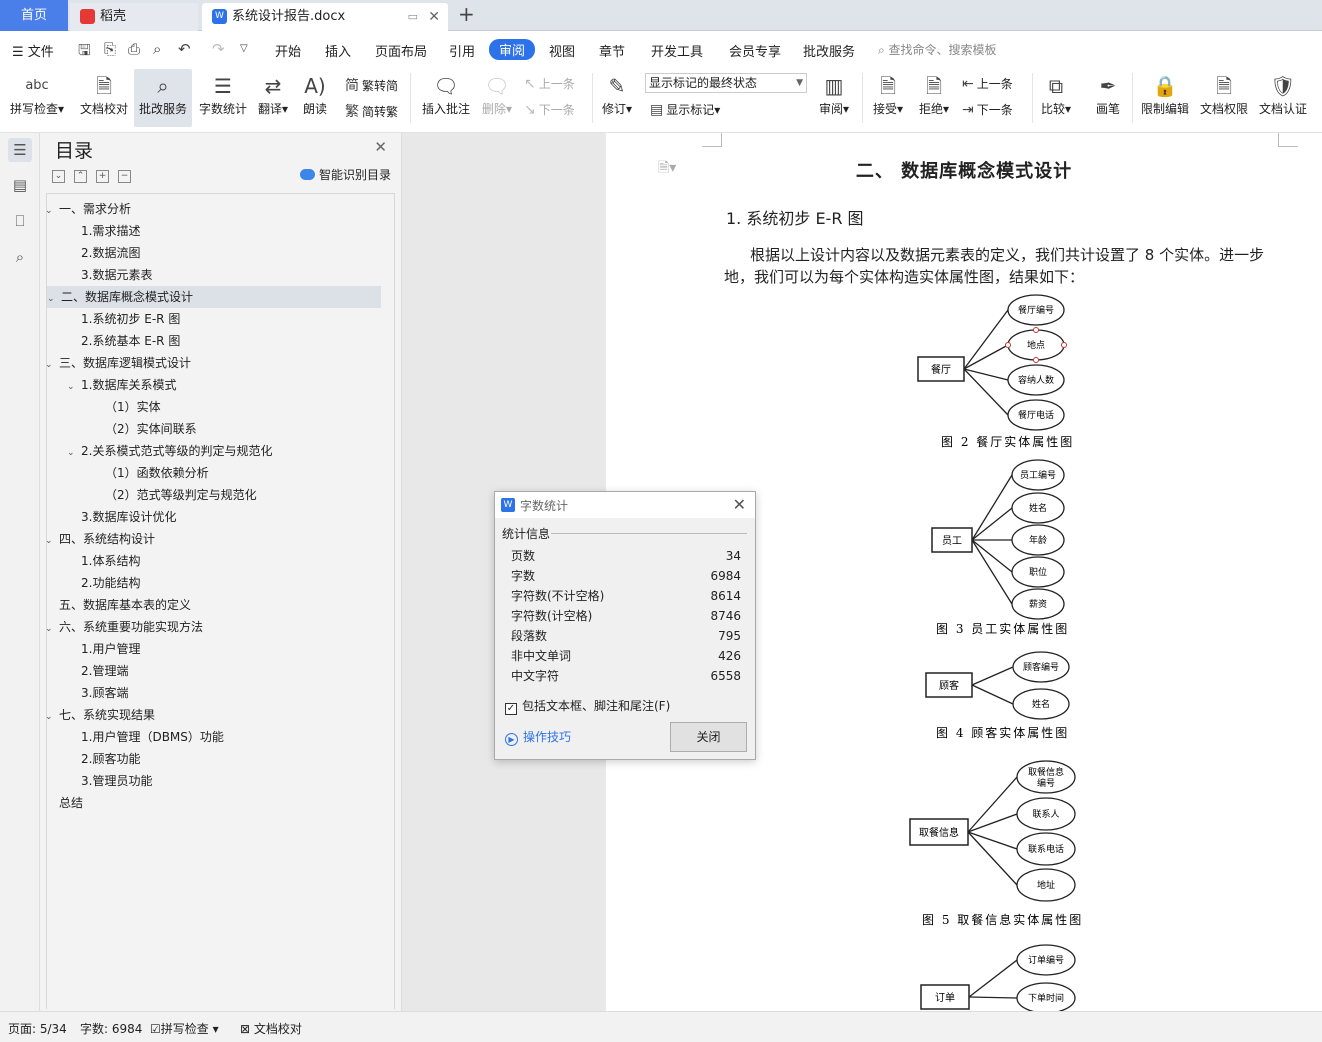  I want to click on review-pane-button: ▥ 审阅▾, so click(834, 98).